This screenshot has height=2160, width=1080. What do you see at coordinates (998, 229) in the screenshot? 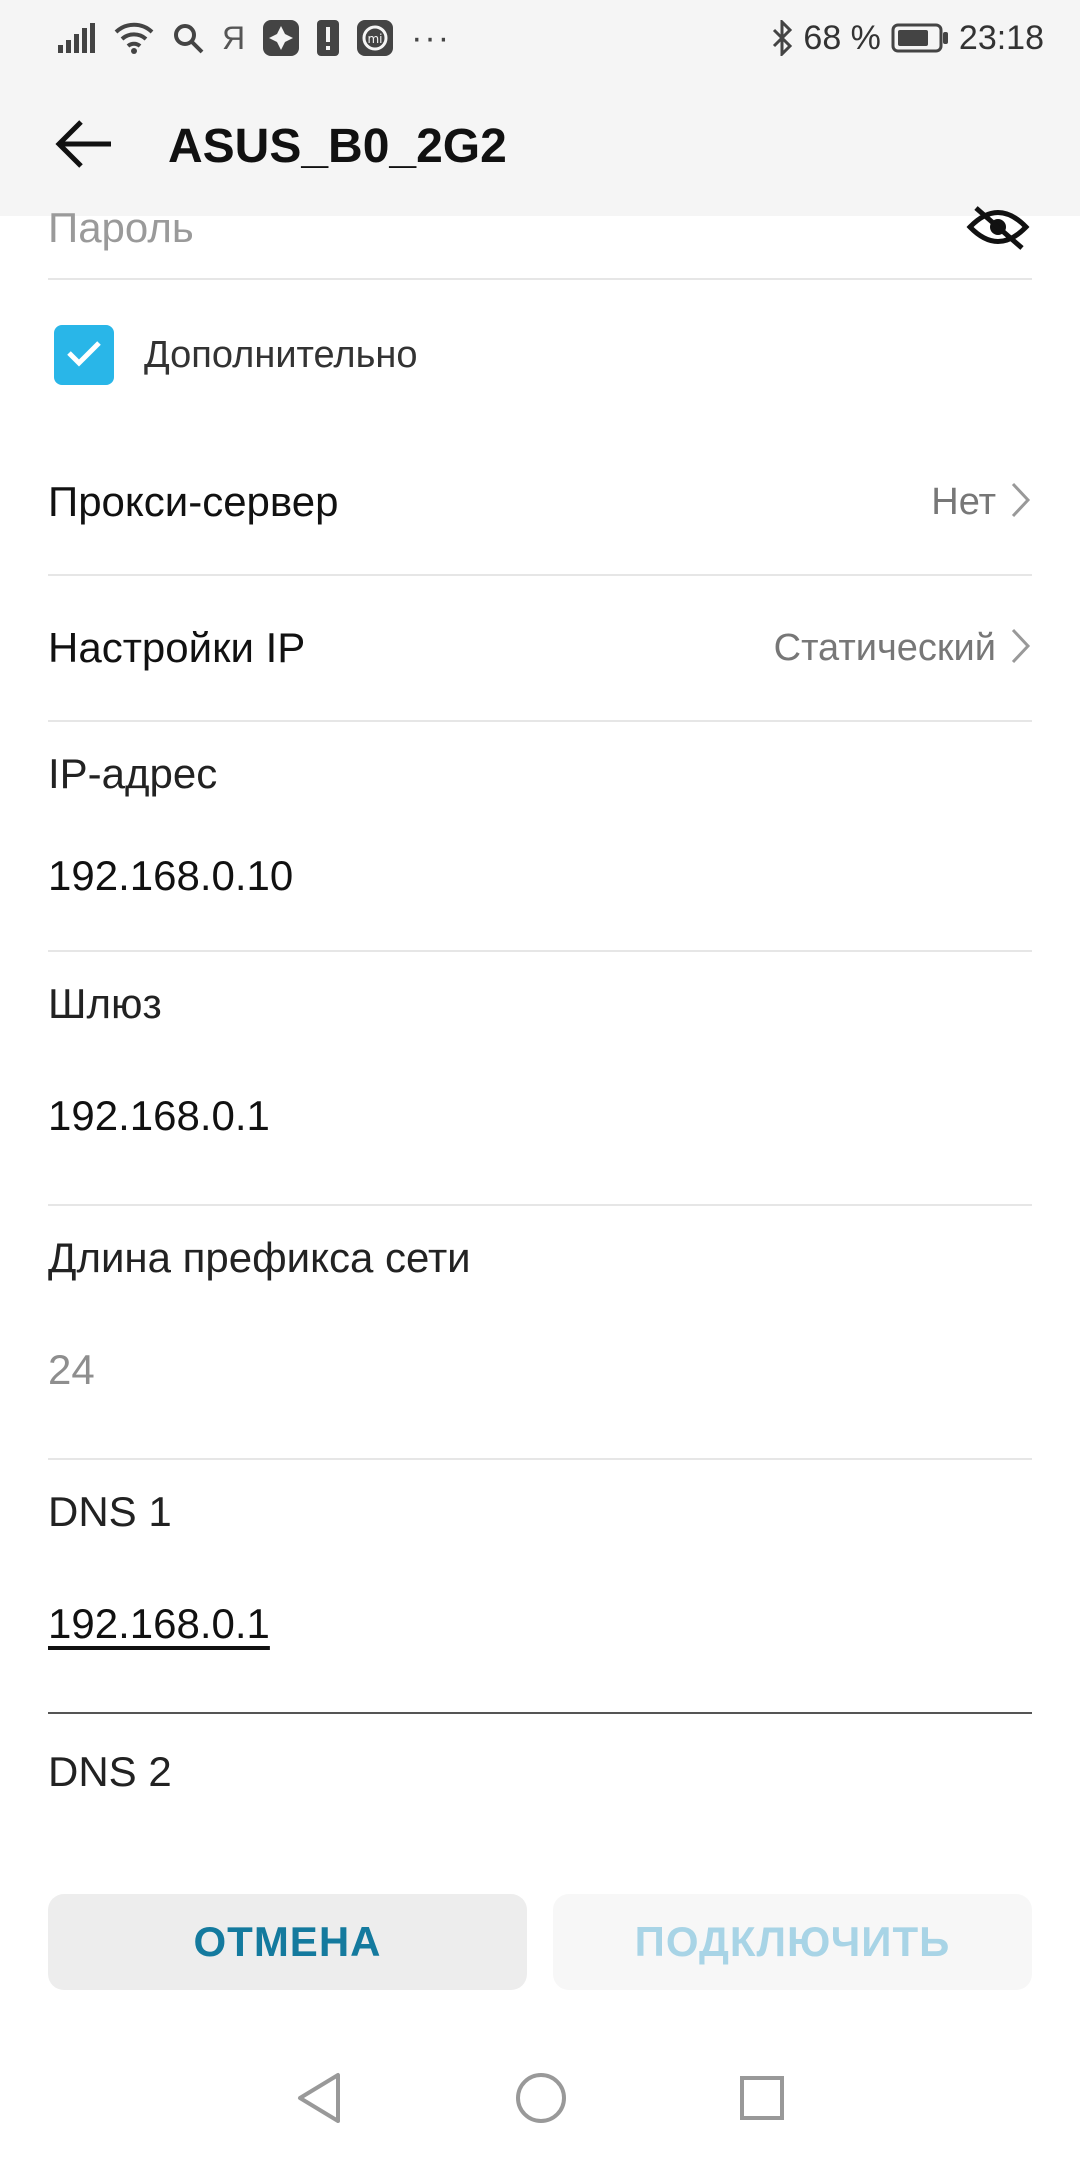
I see `eye-off-icon` at bounding box center [998, 229].